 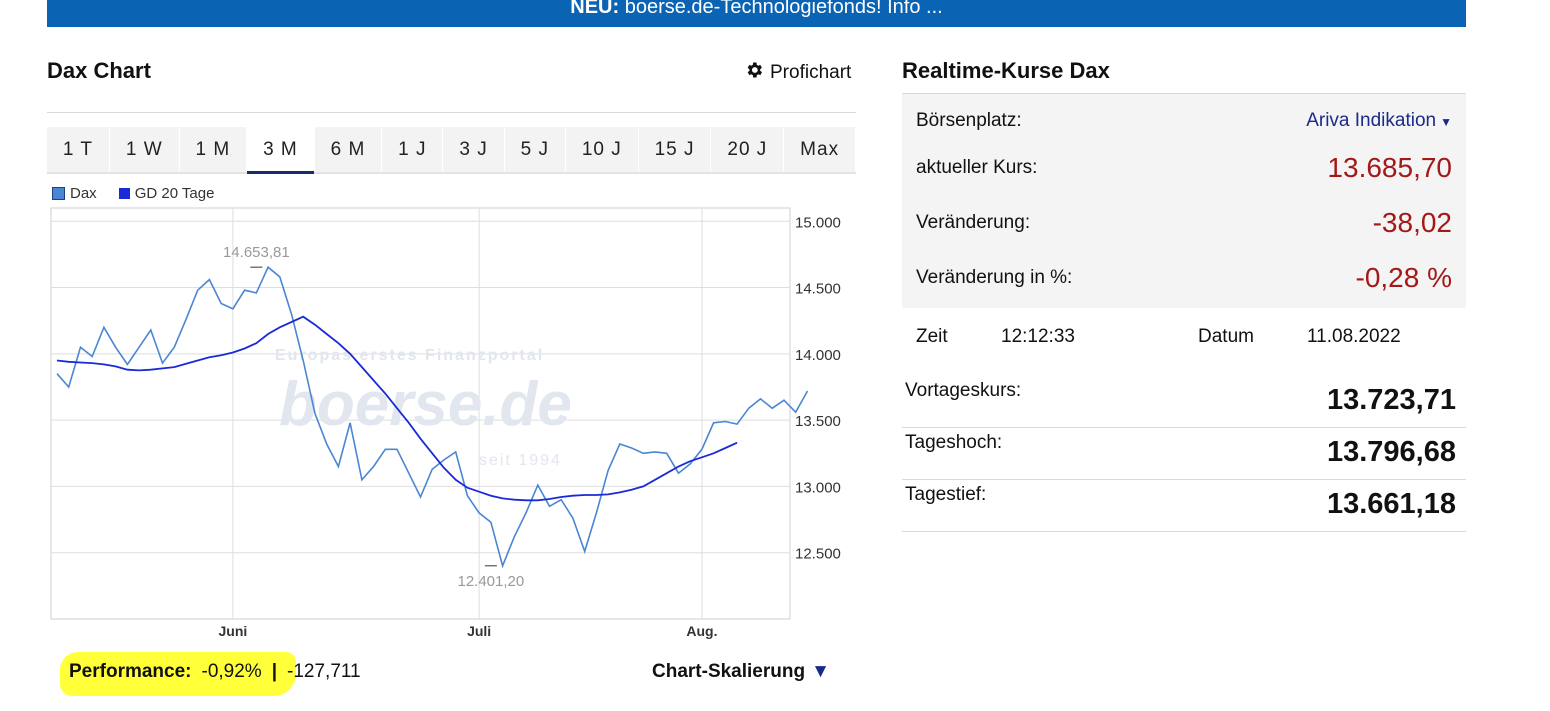 What do you see at coordinates (451, 112) in the screenshot?
I see `chart-divider` at bounding box center [451, 112].